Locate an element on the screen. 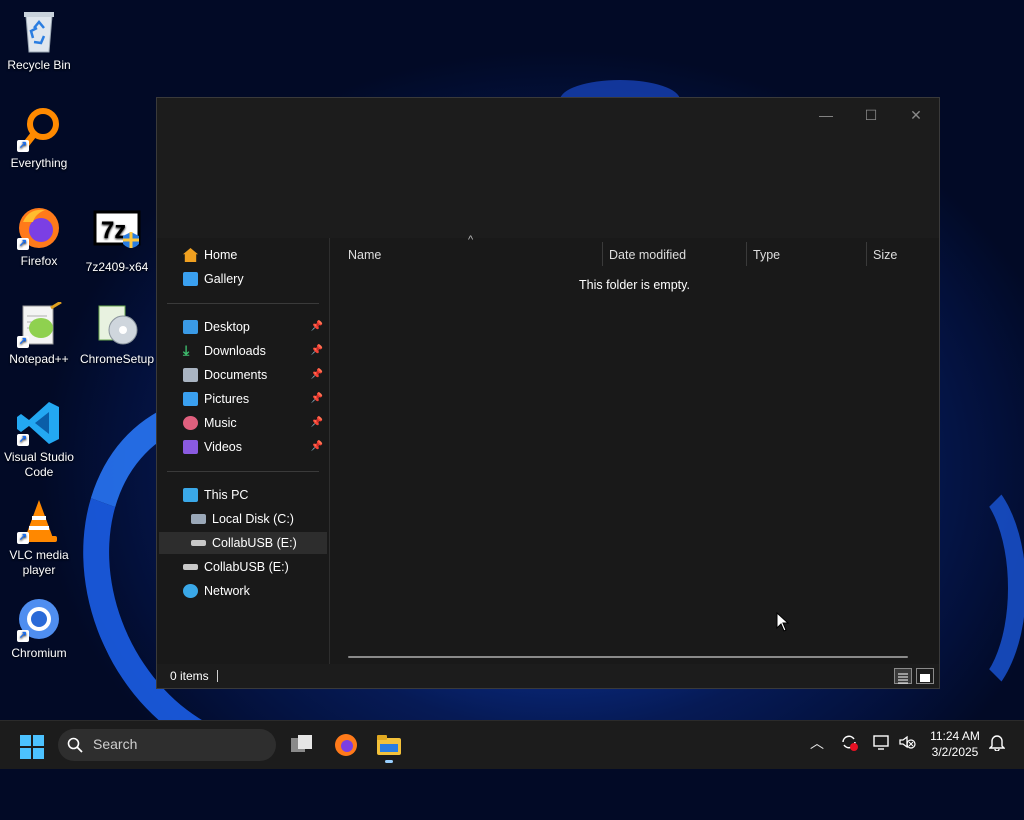 The height and width of the screenshot is (820, 1024). chevron-up-icon: ︿ is located at coordinates (817, 743).